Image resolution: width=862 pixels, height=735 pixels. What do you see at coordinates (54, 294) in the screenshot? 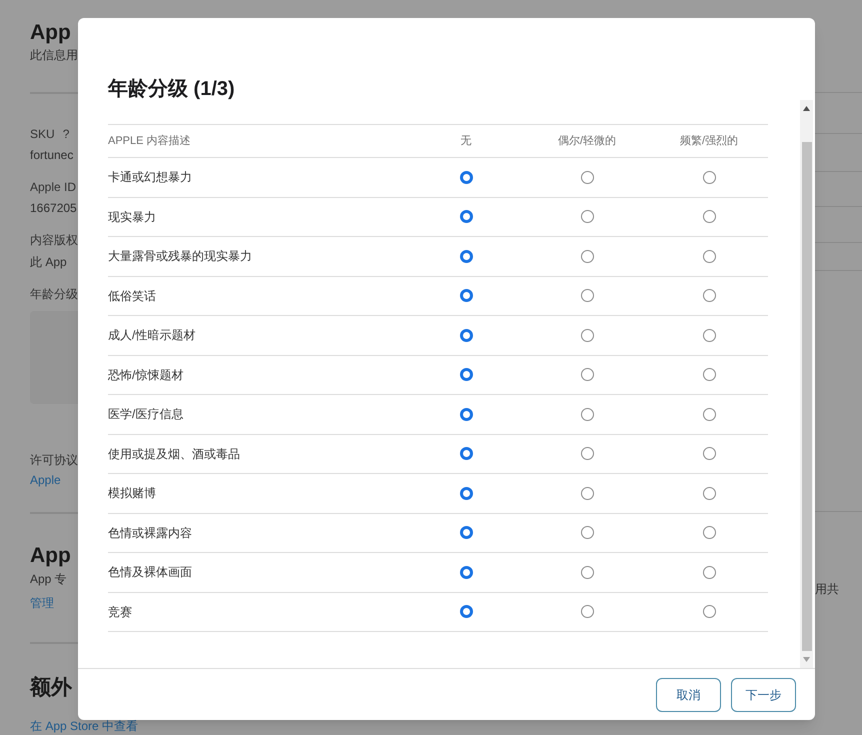
I see `field-label: 年龄分级` at bounding box center [54, 294].